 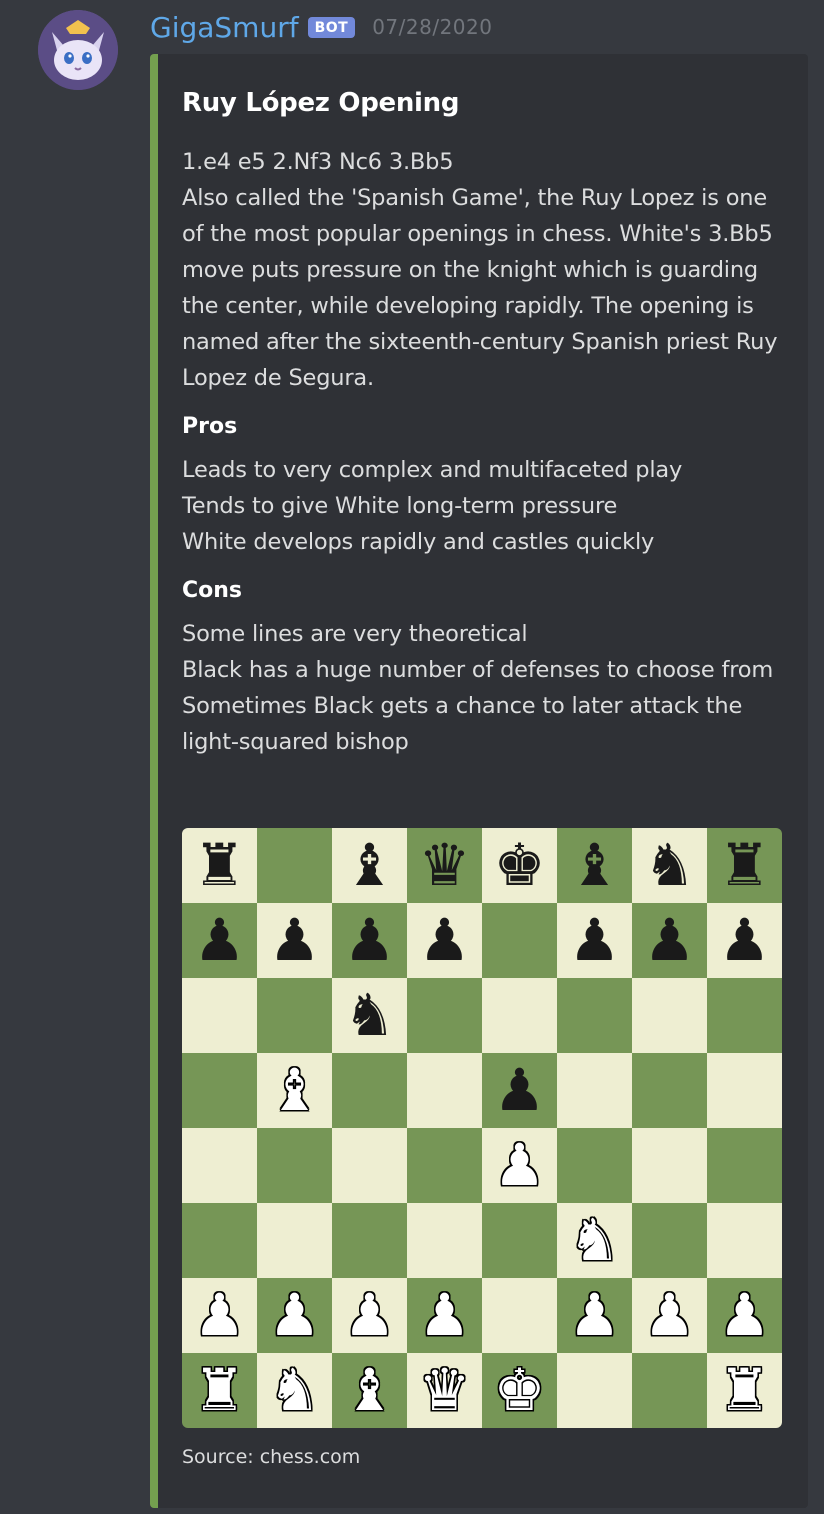 I want to click on black-bishop-icon: ♝, so click(x=369, y=865).